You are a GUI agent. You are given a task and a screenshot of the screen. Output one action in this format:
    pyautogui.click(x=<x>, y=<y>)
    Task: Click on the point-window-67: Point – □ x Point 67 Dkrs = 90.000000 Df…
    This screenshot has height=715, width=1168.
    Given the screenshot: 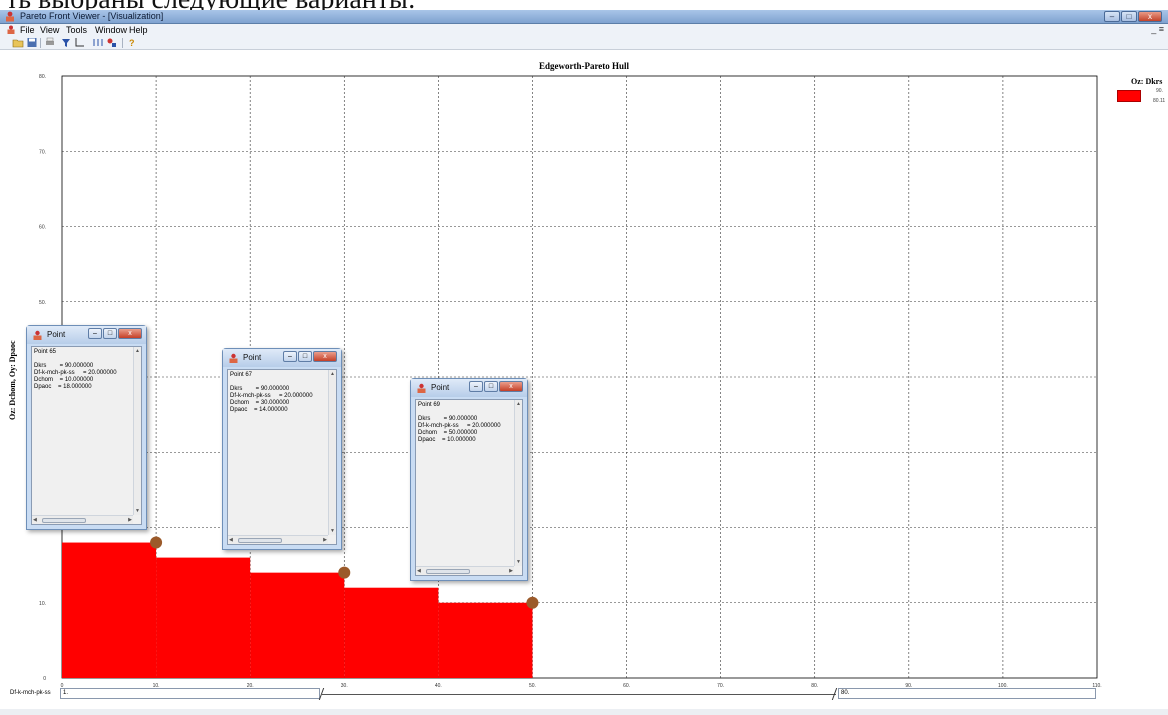 What is the action you would take?
    pyautogui.click(x=282, y=449)
    